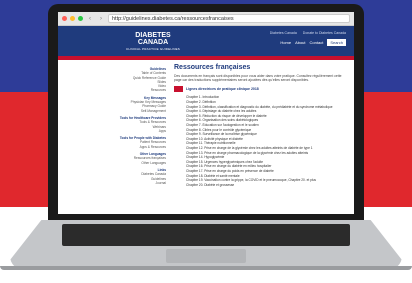  Describe the element at coordinates (127, 90) in the screenshot. I see `sidebar-item: Resources` at that location.